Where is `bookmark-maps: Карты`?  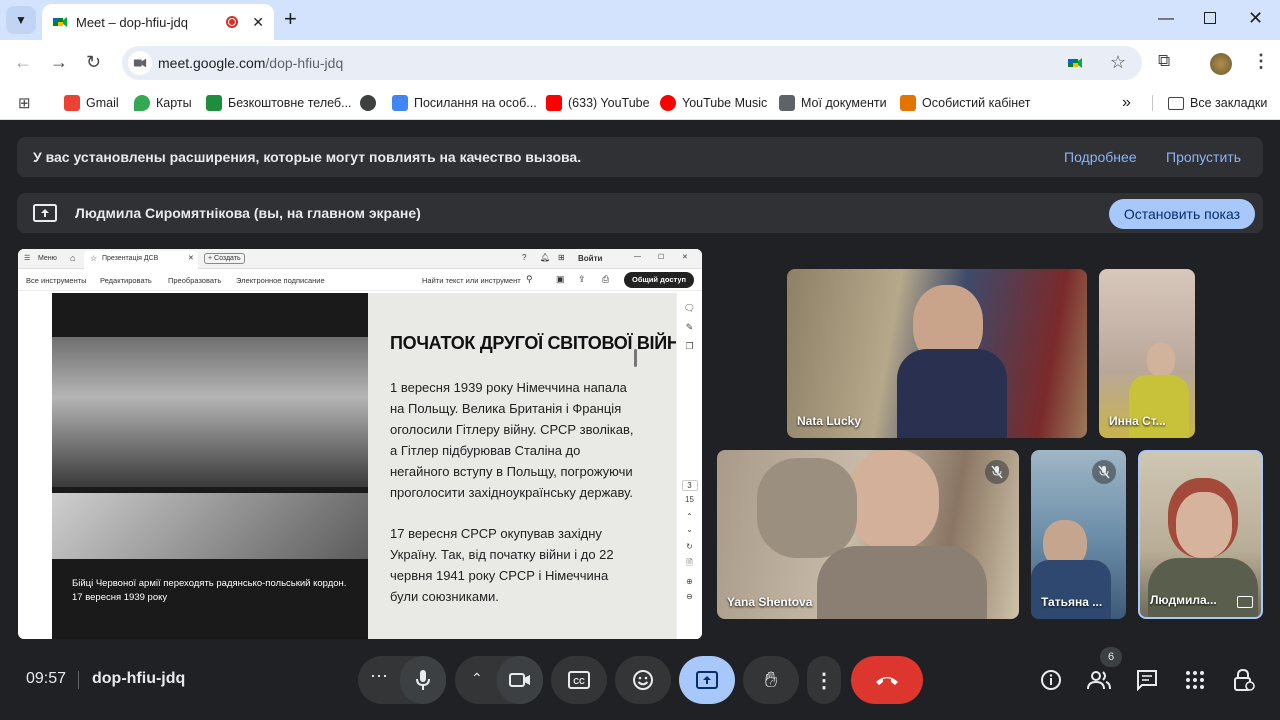 bookmark-maps: Карты is located at coordinates (163, 103).